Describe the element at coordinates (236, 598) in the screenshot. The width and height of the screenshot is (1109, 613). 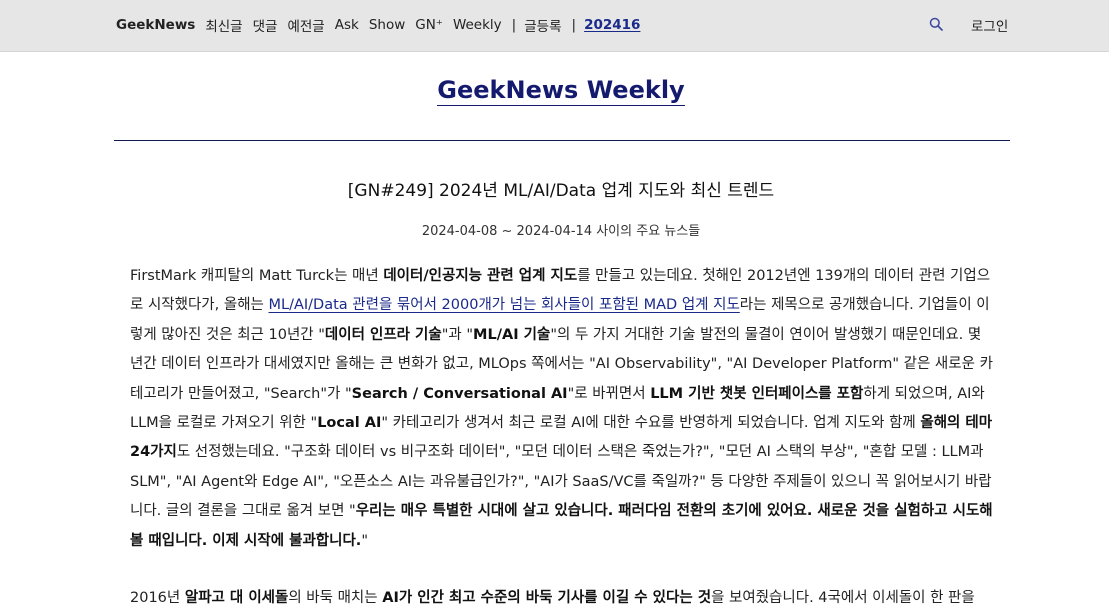
I see `bold-text: 알파고 대 이세돌` at that location.